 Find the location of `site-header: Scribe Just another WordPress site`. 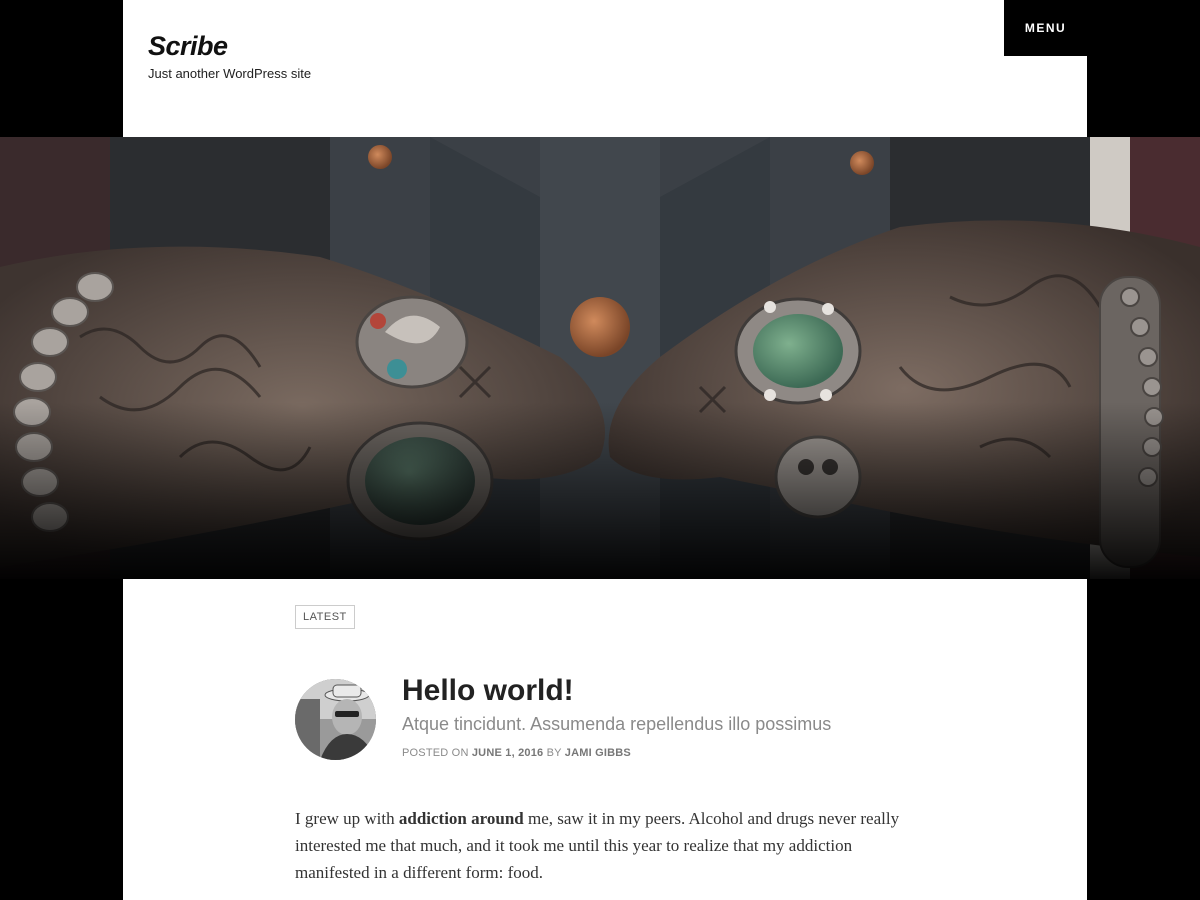

site-header: Scribe Just another WordPress site is located at coordinates (605, 68).